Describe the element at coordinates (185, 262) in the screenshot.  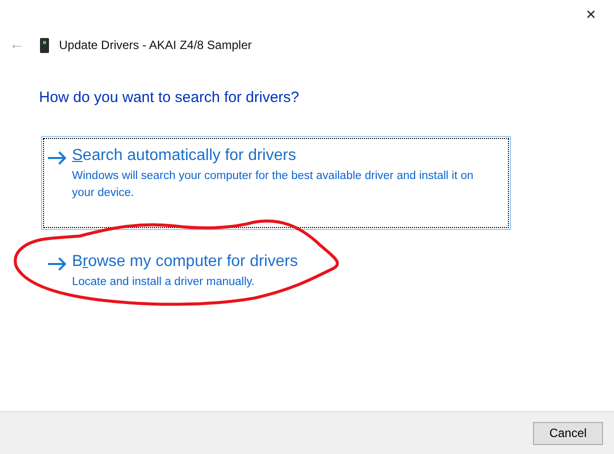
I see `option-title: Browse my computer for drivers` at that location.